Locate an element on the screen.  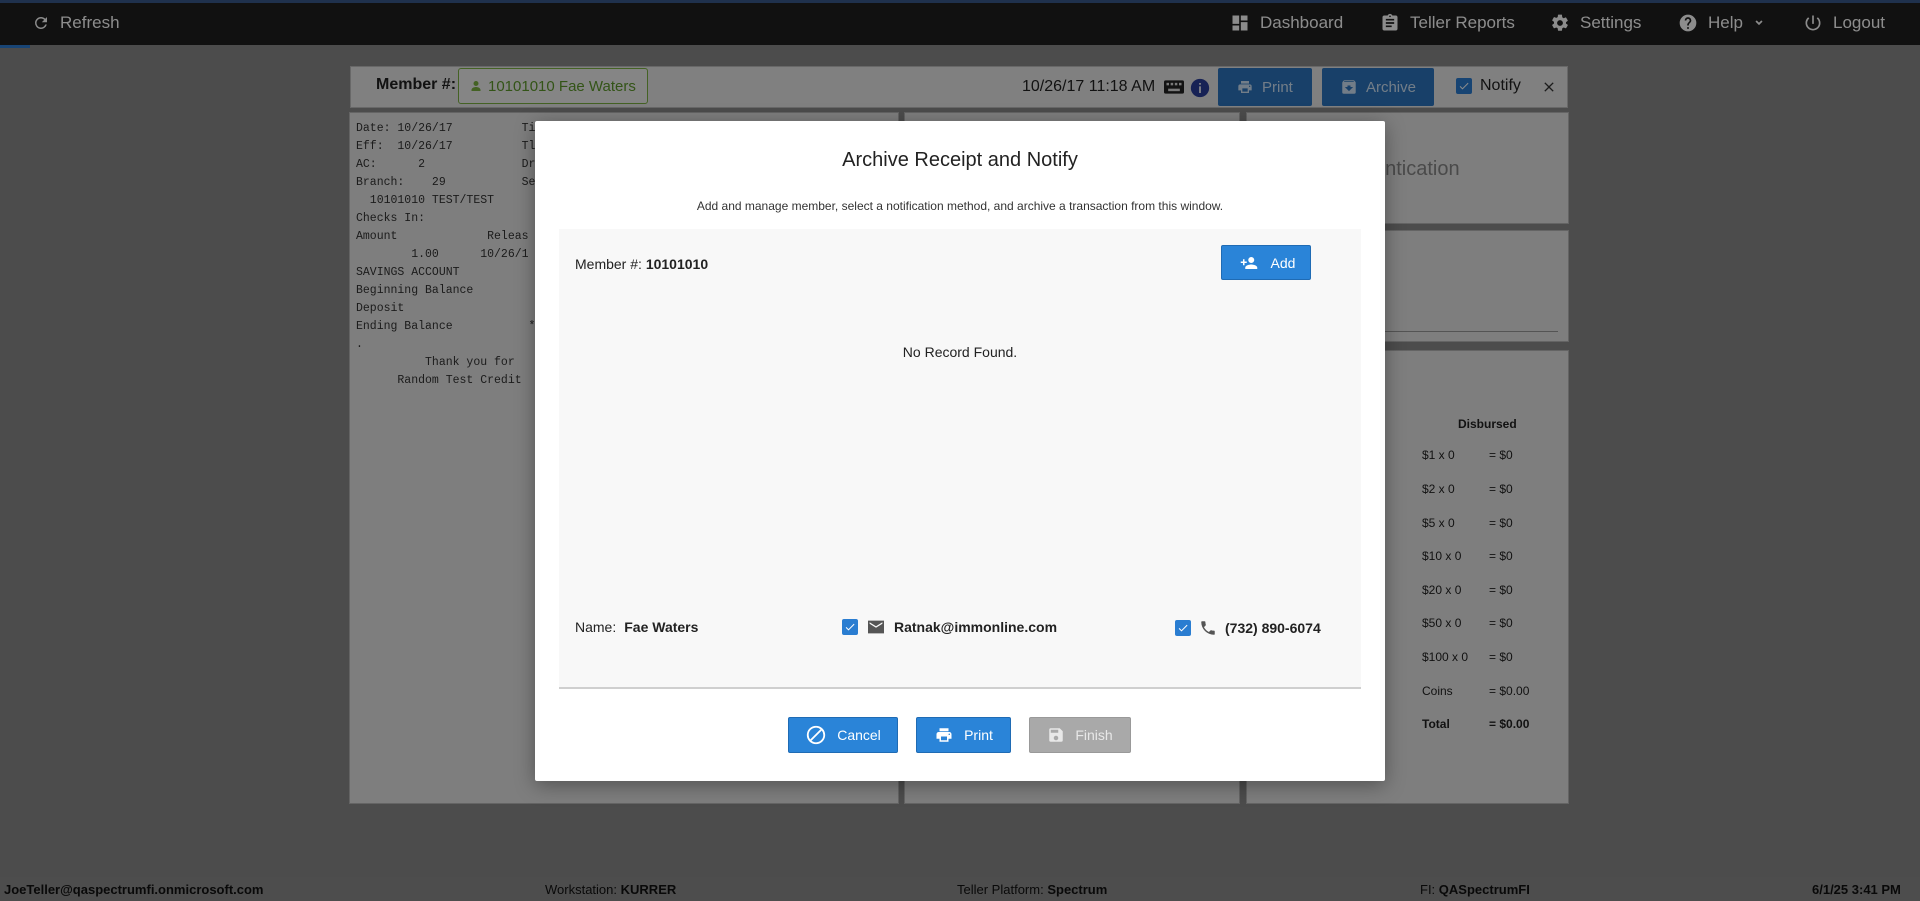
member-name: Name: Fae Waters is located at coordinates (636, 627).